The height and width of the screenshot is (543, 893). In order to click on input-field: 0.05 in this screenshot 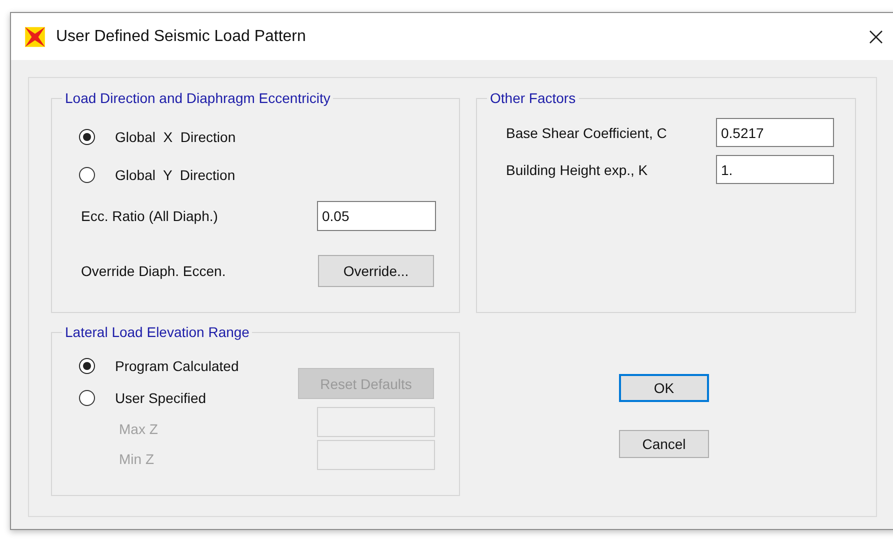, I will do `click(376, 216)`.